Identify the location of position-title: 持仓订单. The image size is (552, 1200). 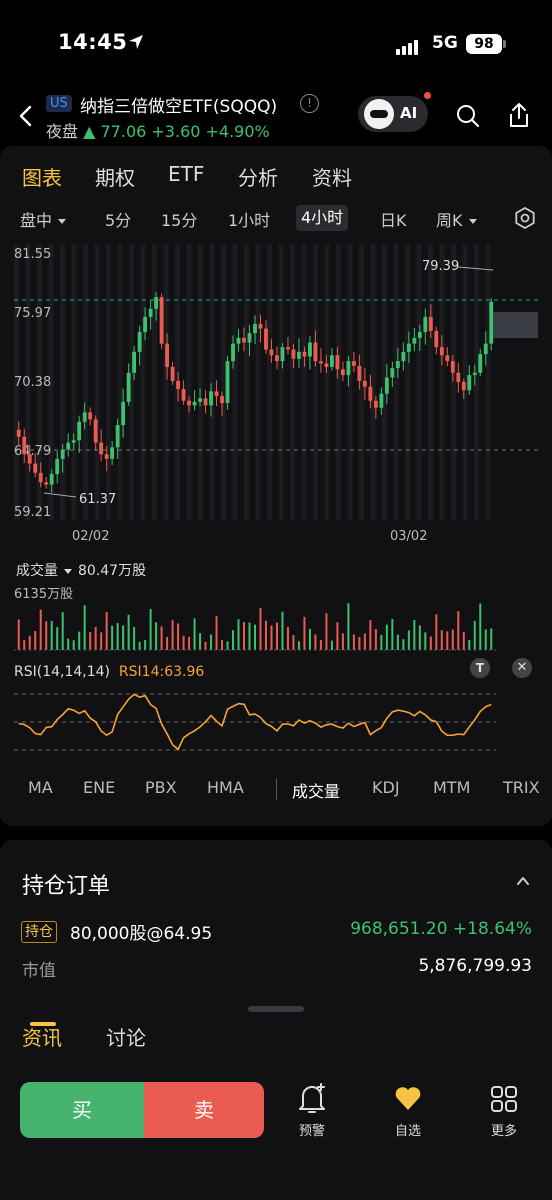
(66, 886).